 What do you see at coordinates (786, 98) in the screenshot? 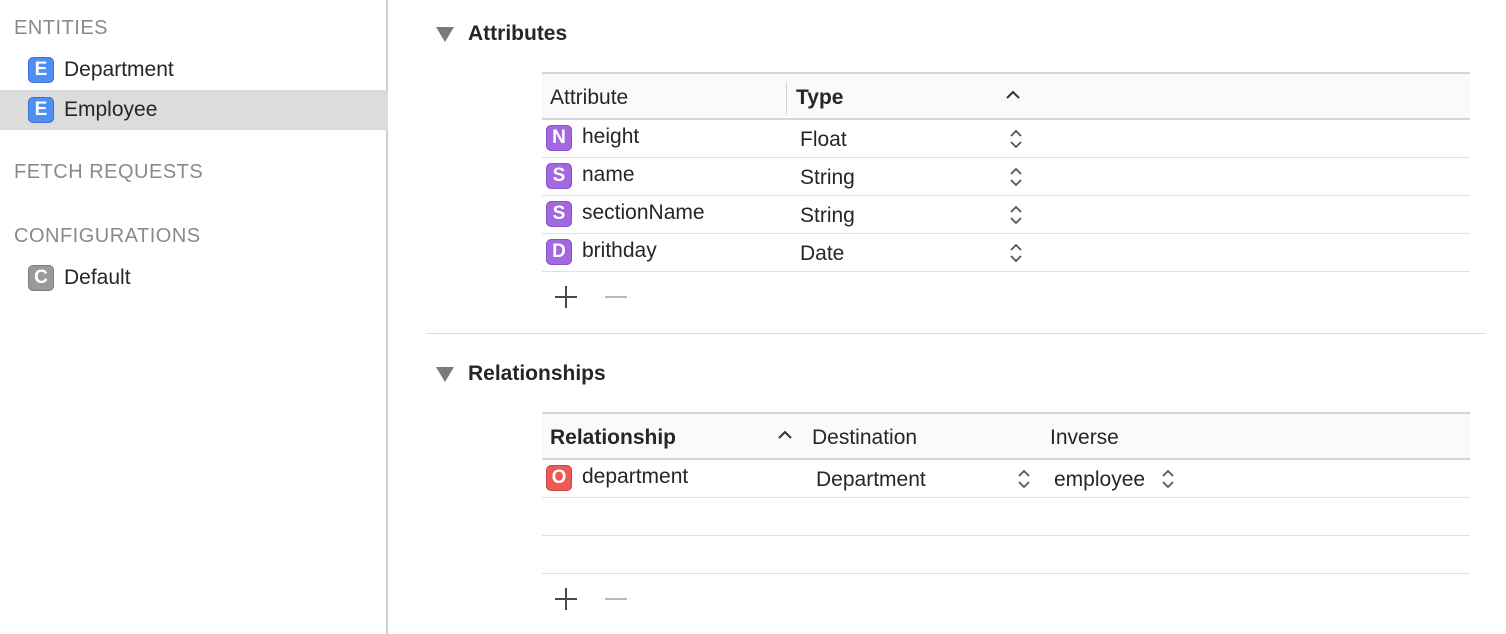
I see `column-divider` at bounding box center [786, 98].